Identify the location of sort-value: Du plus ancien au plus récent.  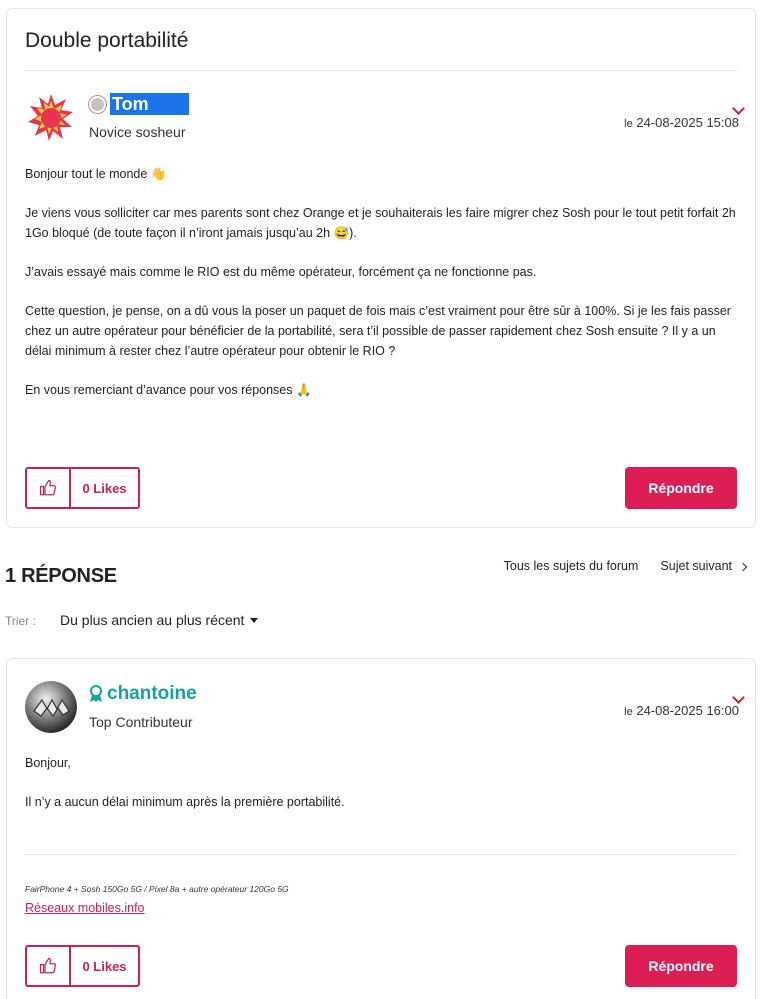
(152, 620).